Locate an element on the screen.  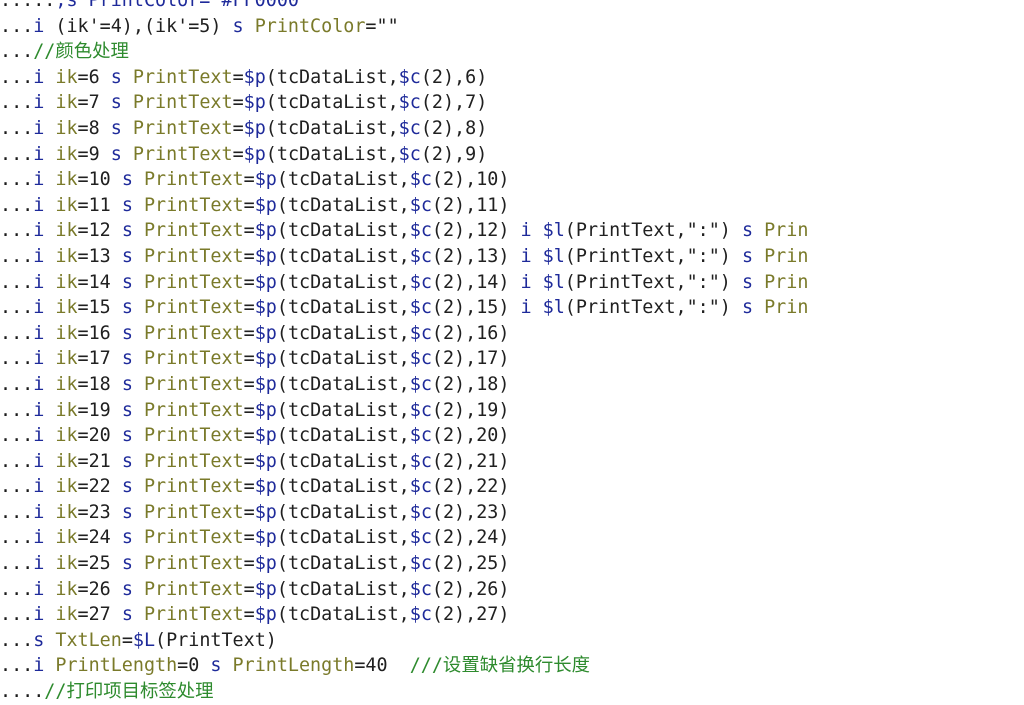
code-token-cmt: //颜色处理 is located at coordinates (81, 52).